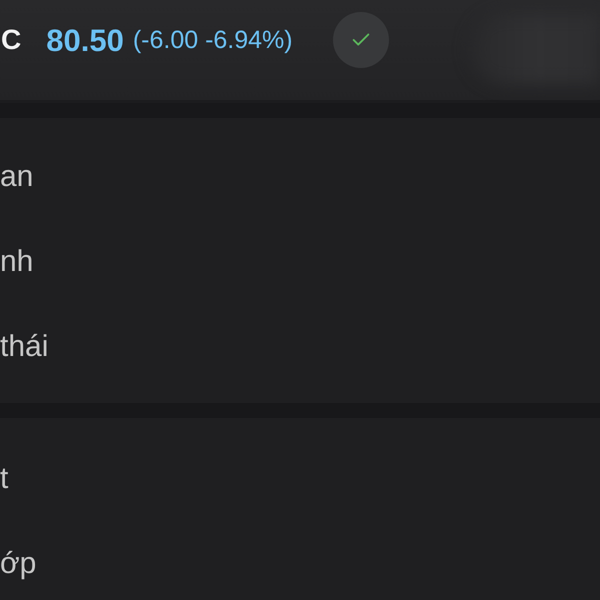 This screenshot has height=600, width=600. What do you see at coordinates (11, 40) in the screenshot?
I see `stock-symbol: C` at bounding box center [11, 40].